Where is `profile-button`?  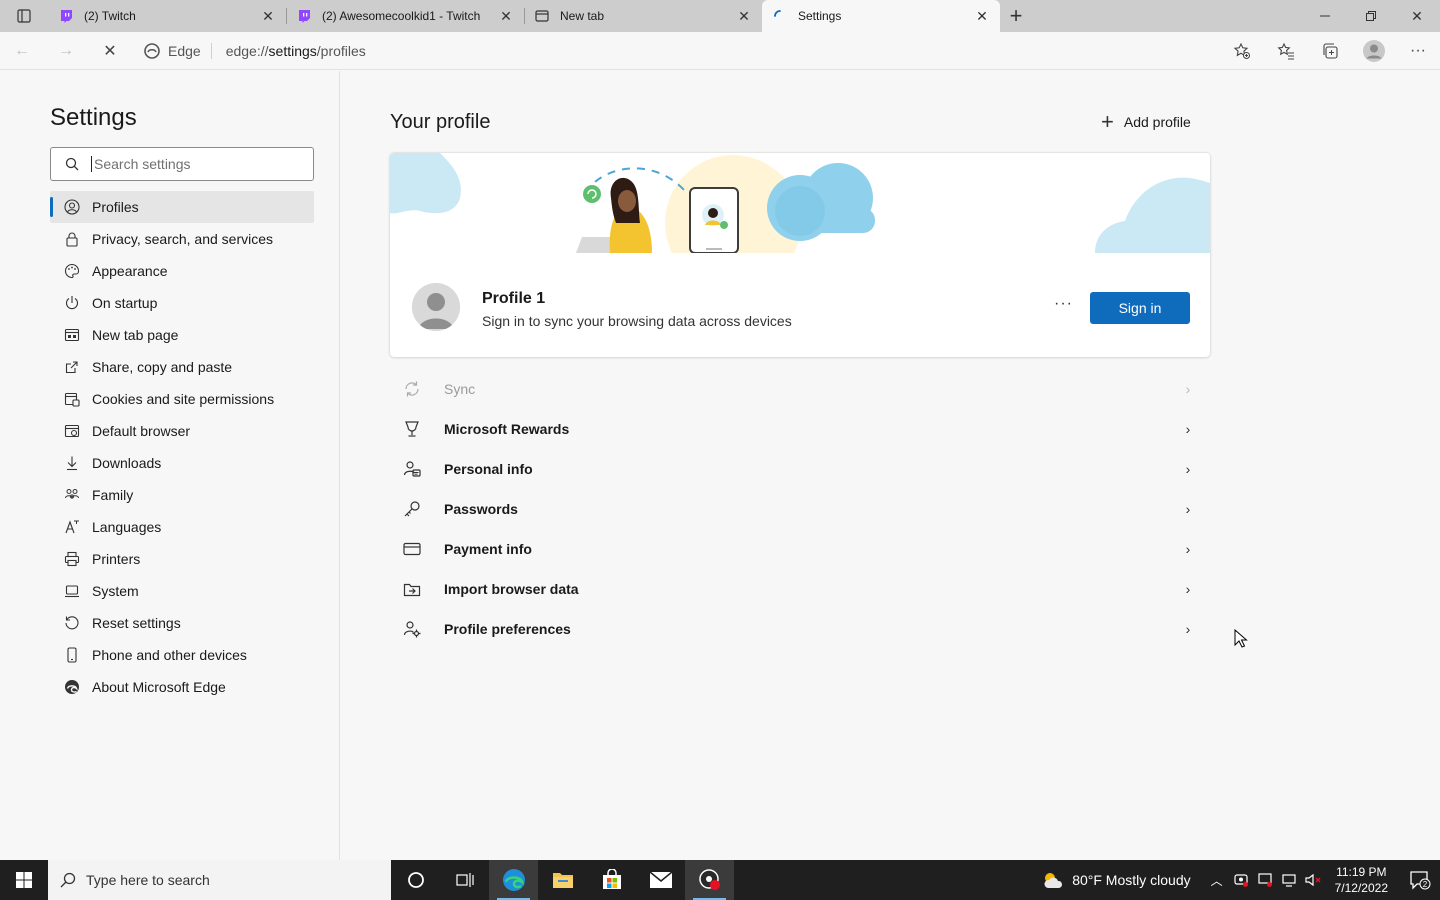 profile-button is located at coordinates (1374, 51).